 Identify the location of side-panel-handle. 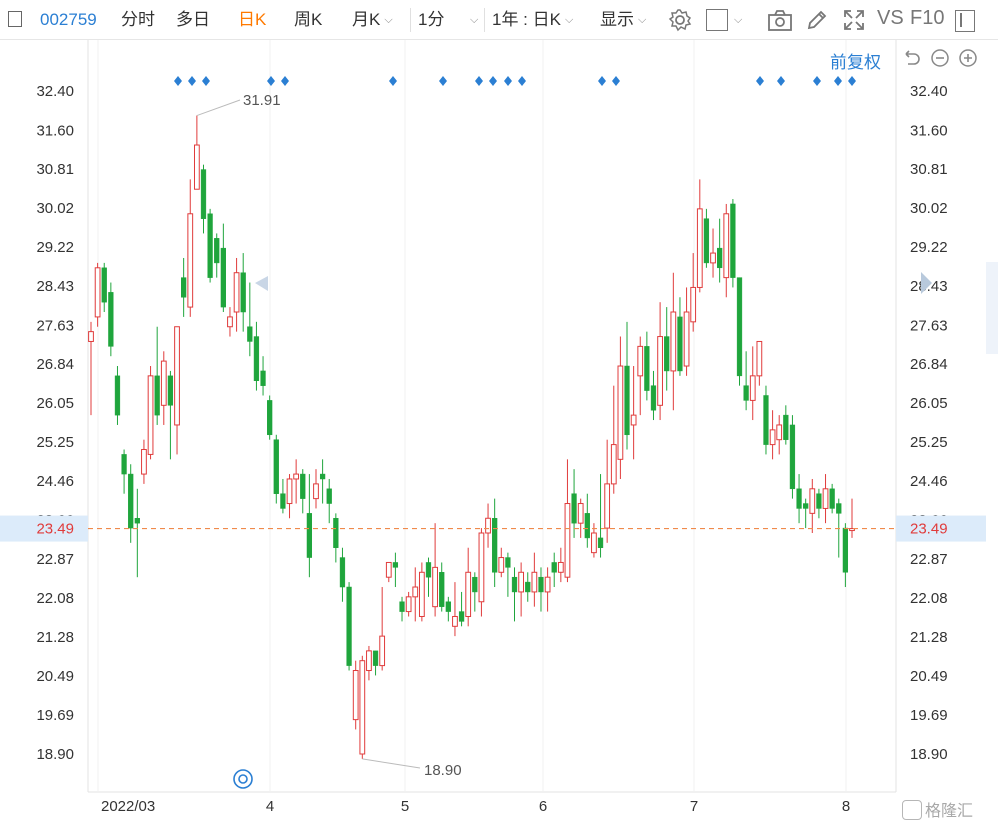
(992, 308).